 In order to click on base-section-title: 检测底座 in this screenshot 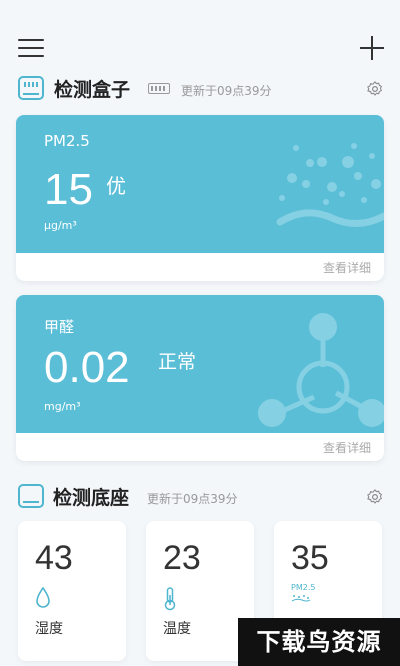, I will do `click(91, 498)`.